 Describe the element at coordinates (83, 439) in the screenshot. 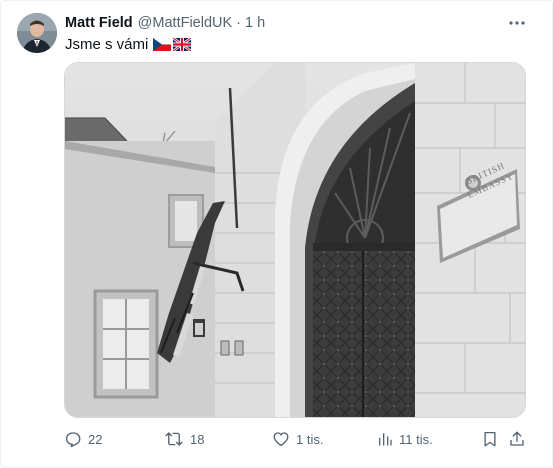

I see `reply-button: 22` at that location.